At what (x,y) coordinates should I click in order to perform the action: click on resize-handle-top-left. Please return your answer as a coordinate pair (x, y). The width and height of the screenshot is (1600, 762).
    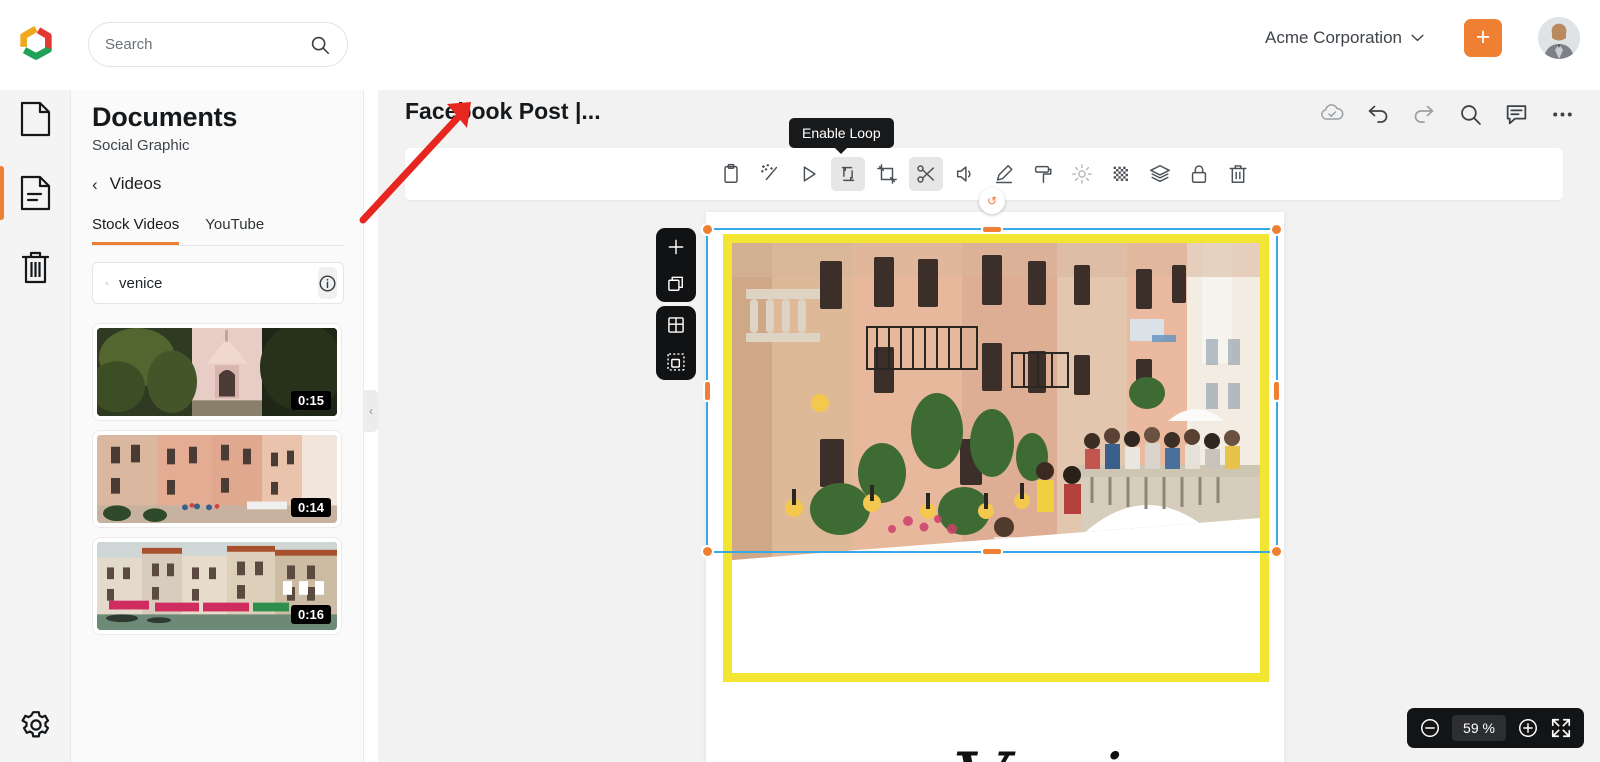
    Looking at the image, I should click on (707, 229).